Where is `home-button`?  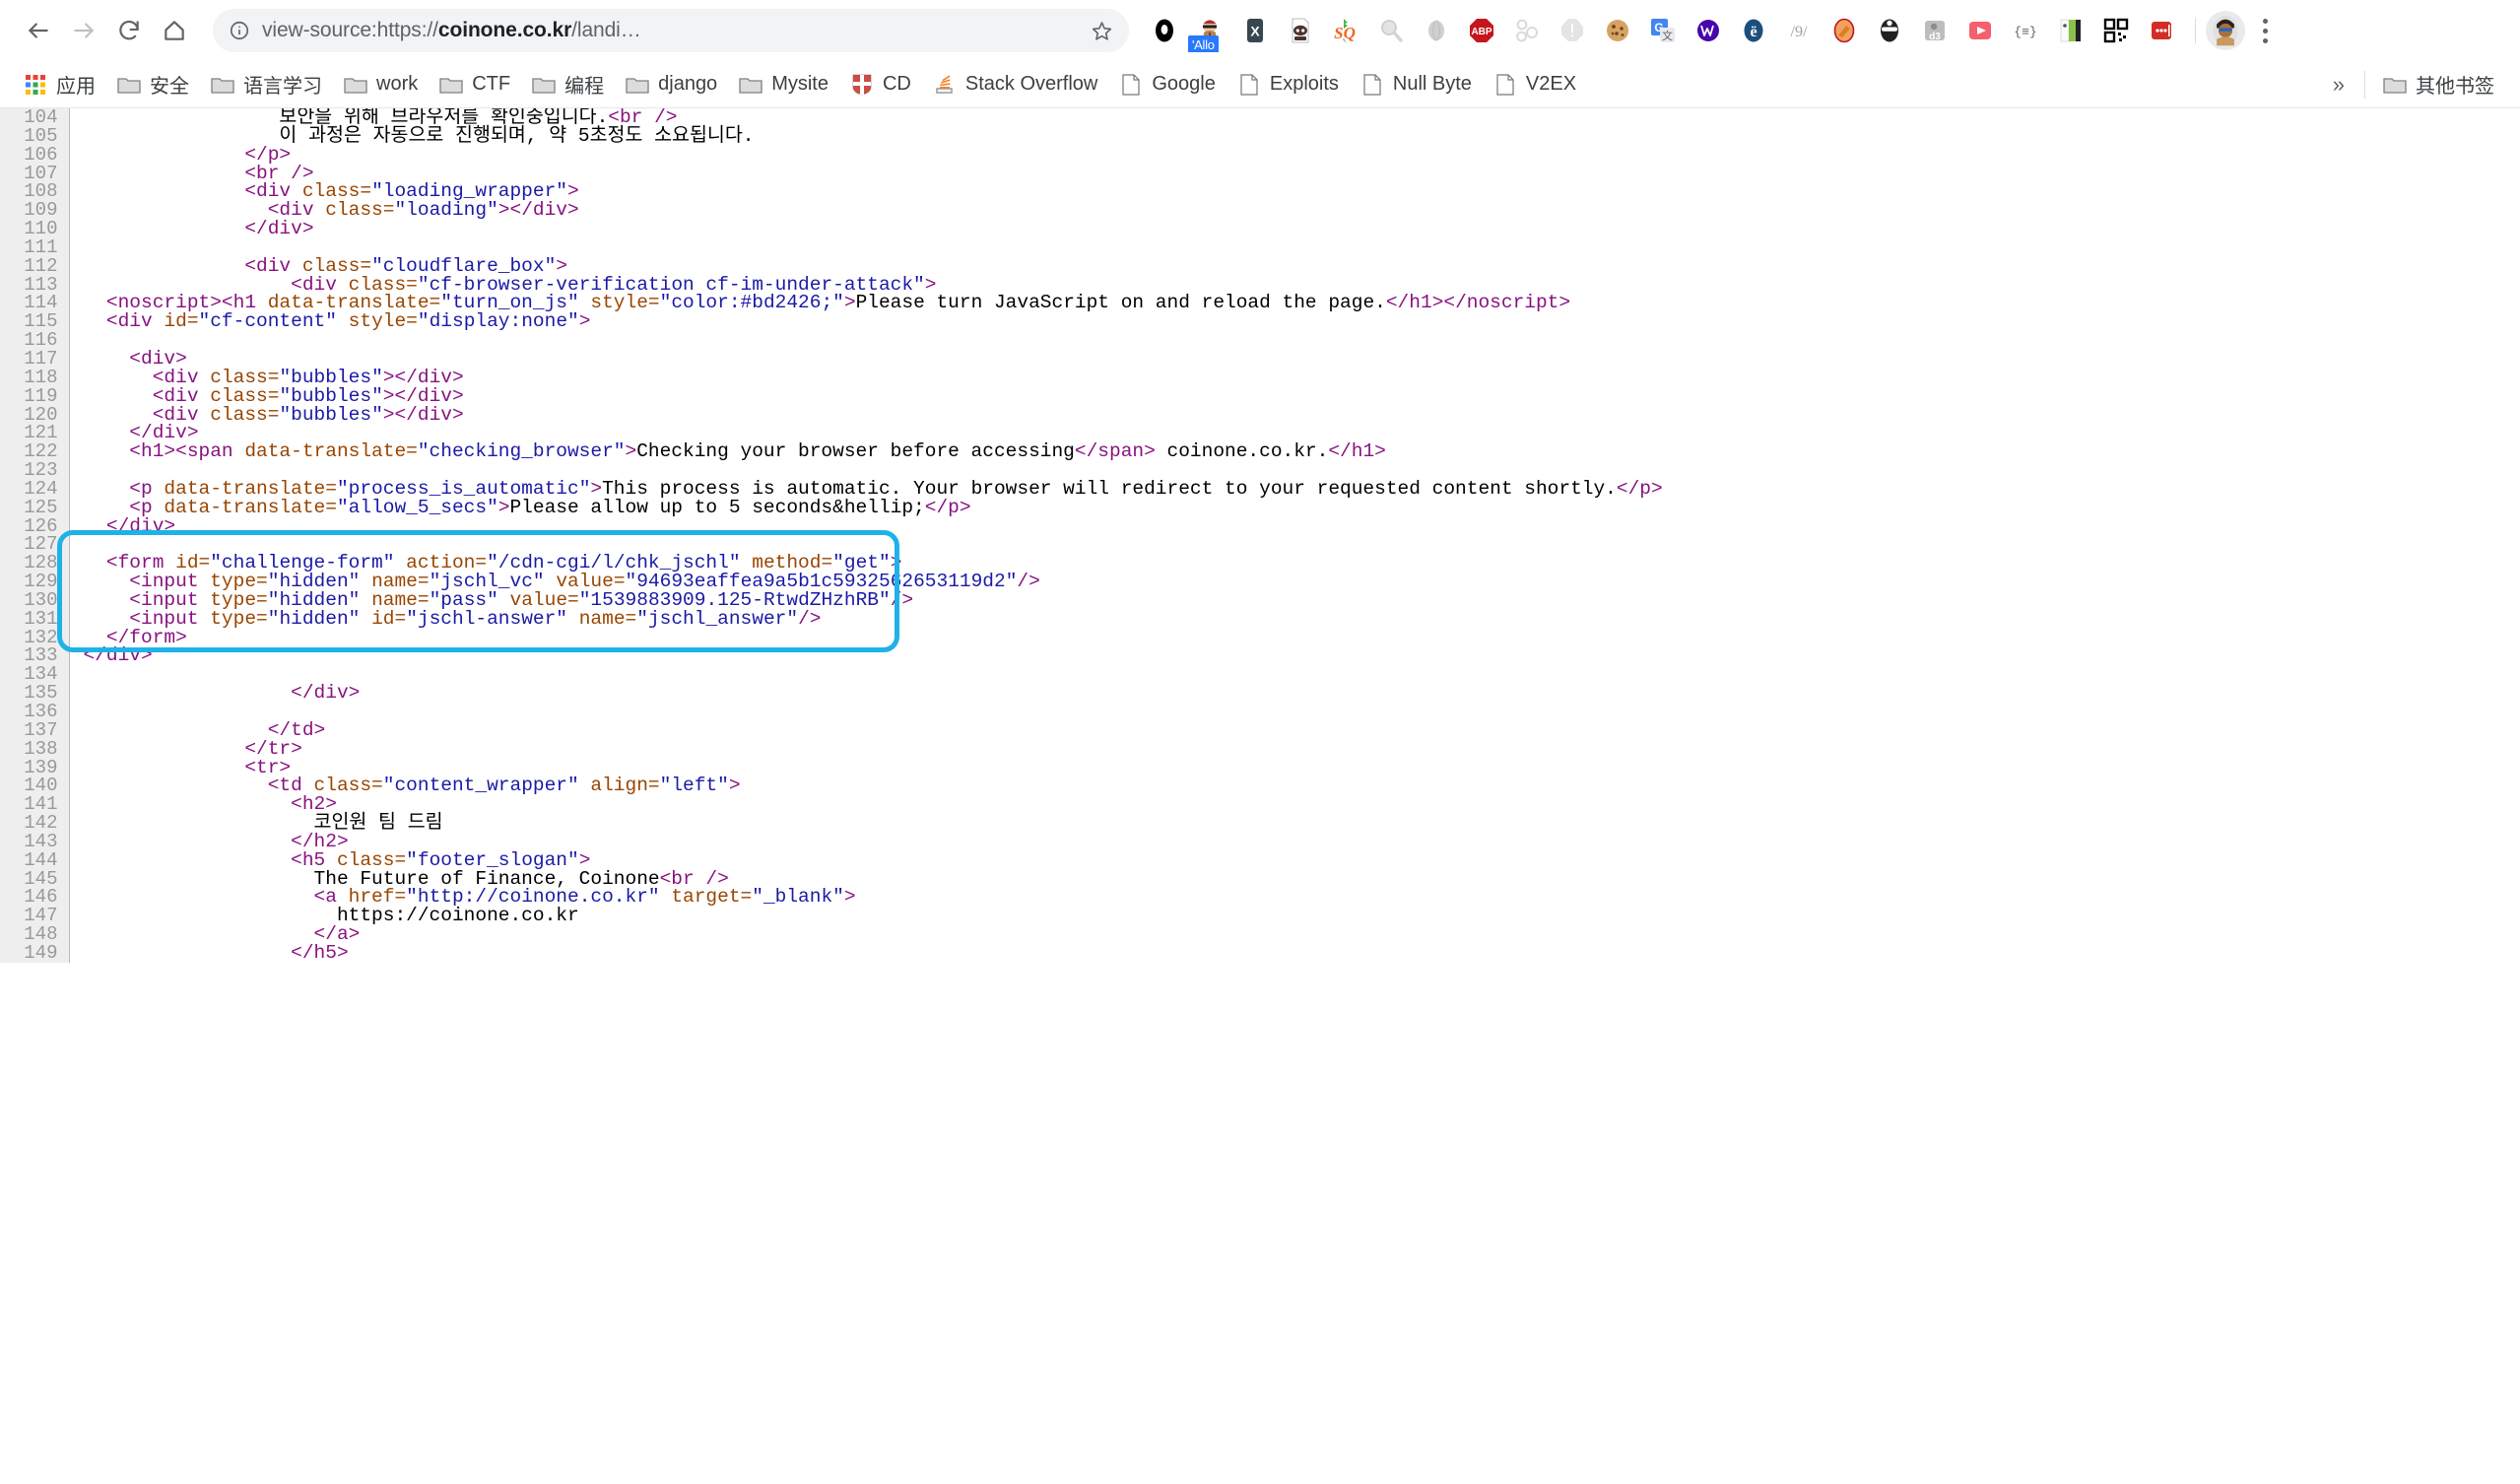 home-button is located at coordinates (174, 30).